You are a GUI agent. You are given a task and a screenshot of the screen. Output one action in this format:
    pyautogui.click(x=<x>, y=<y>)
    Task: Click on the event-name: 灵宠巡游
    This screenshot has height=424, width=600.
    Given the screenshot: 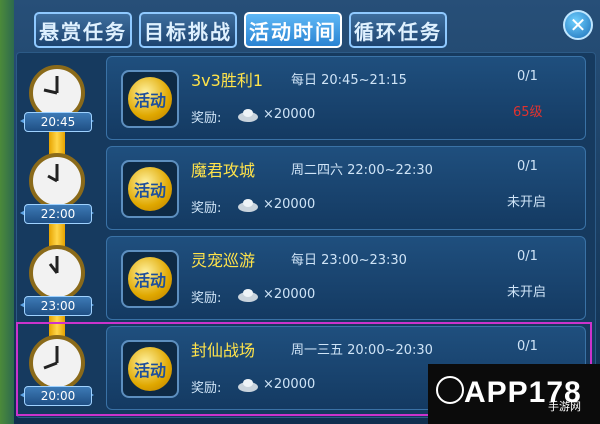 What is the action you would take?
    pyautogui.click(x=223, y=260)
    